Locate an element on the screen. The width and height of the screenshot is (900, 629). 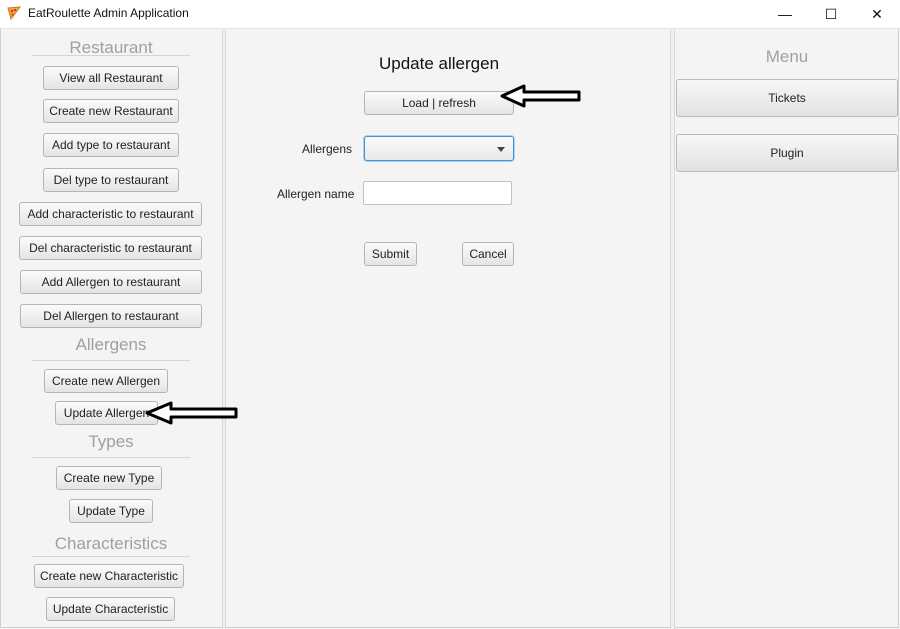
maximize-button: ☐ is located at coordinates (831, 14).